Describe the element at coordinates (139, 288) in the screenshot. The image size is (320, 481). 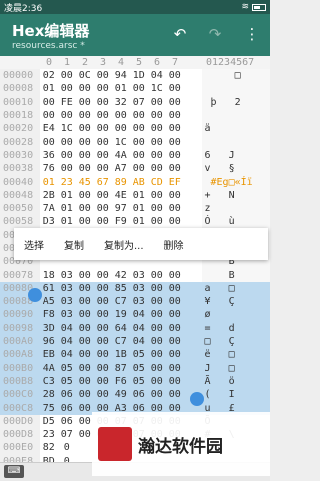
I see `hex-byte: 03` at that location.